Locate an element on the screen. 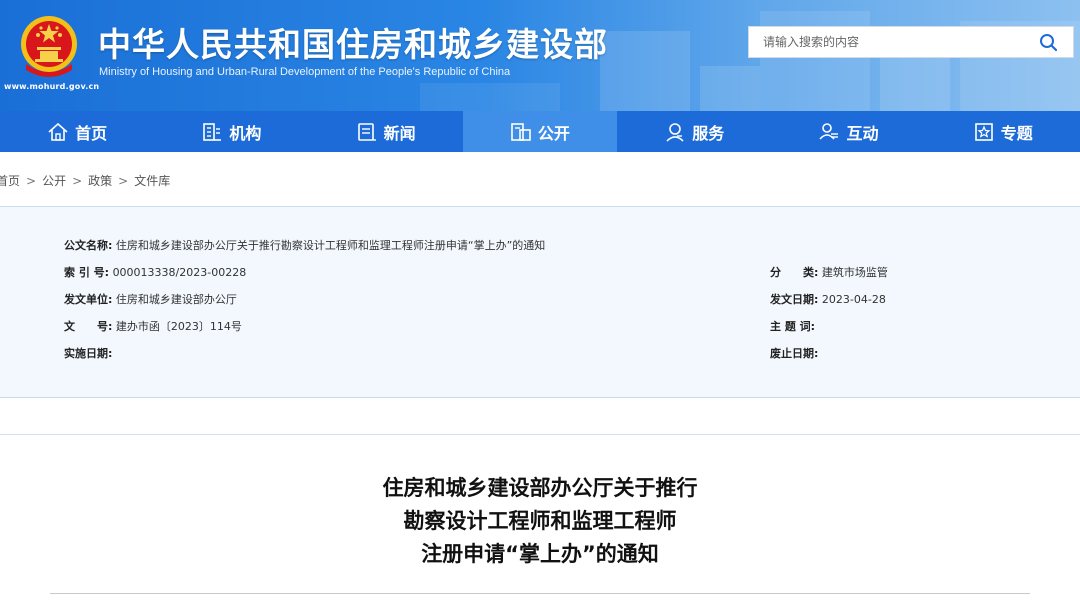 The image size is (1080, 603). meta-row-date: 发文日期: 2023-04-28 is located at coordinates (828, 299).